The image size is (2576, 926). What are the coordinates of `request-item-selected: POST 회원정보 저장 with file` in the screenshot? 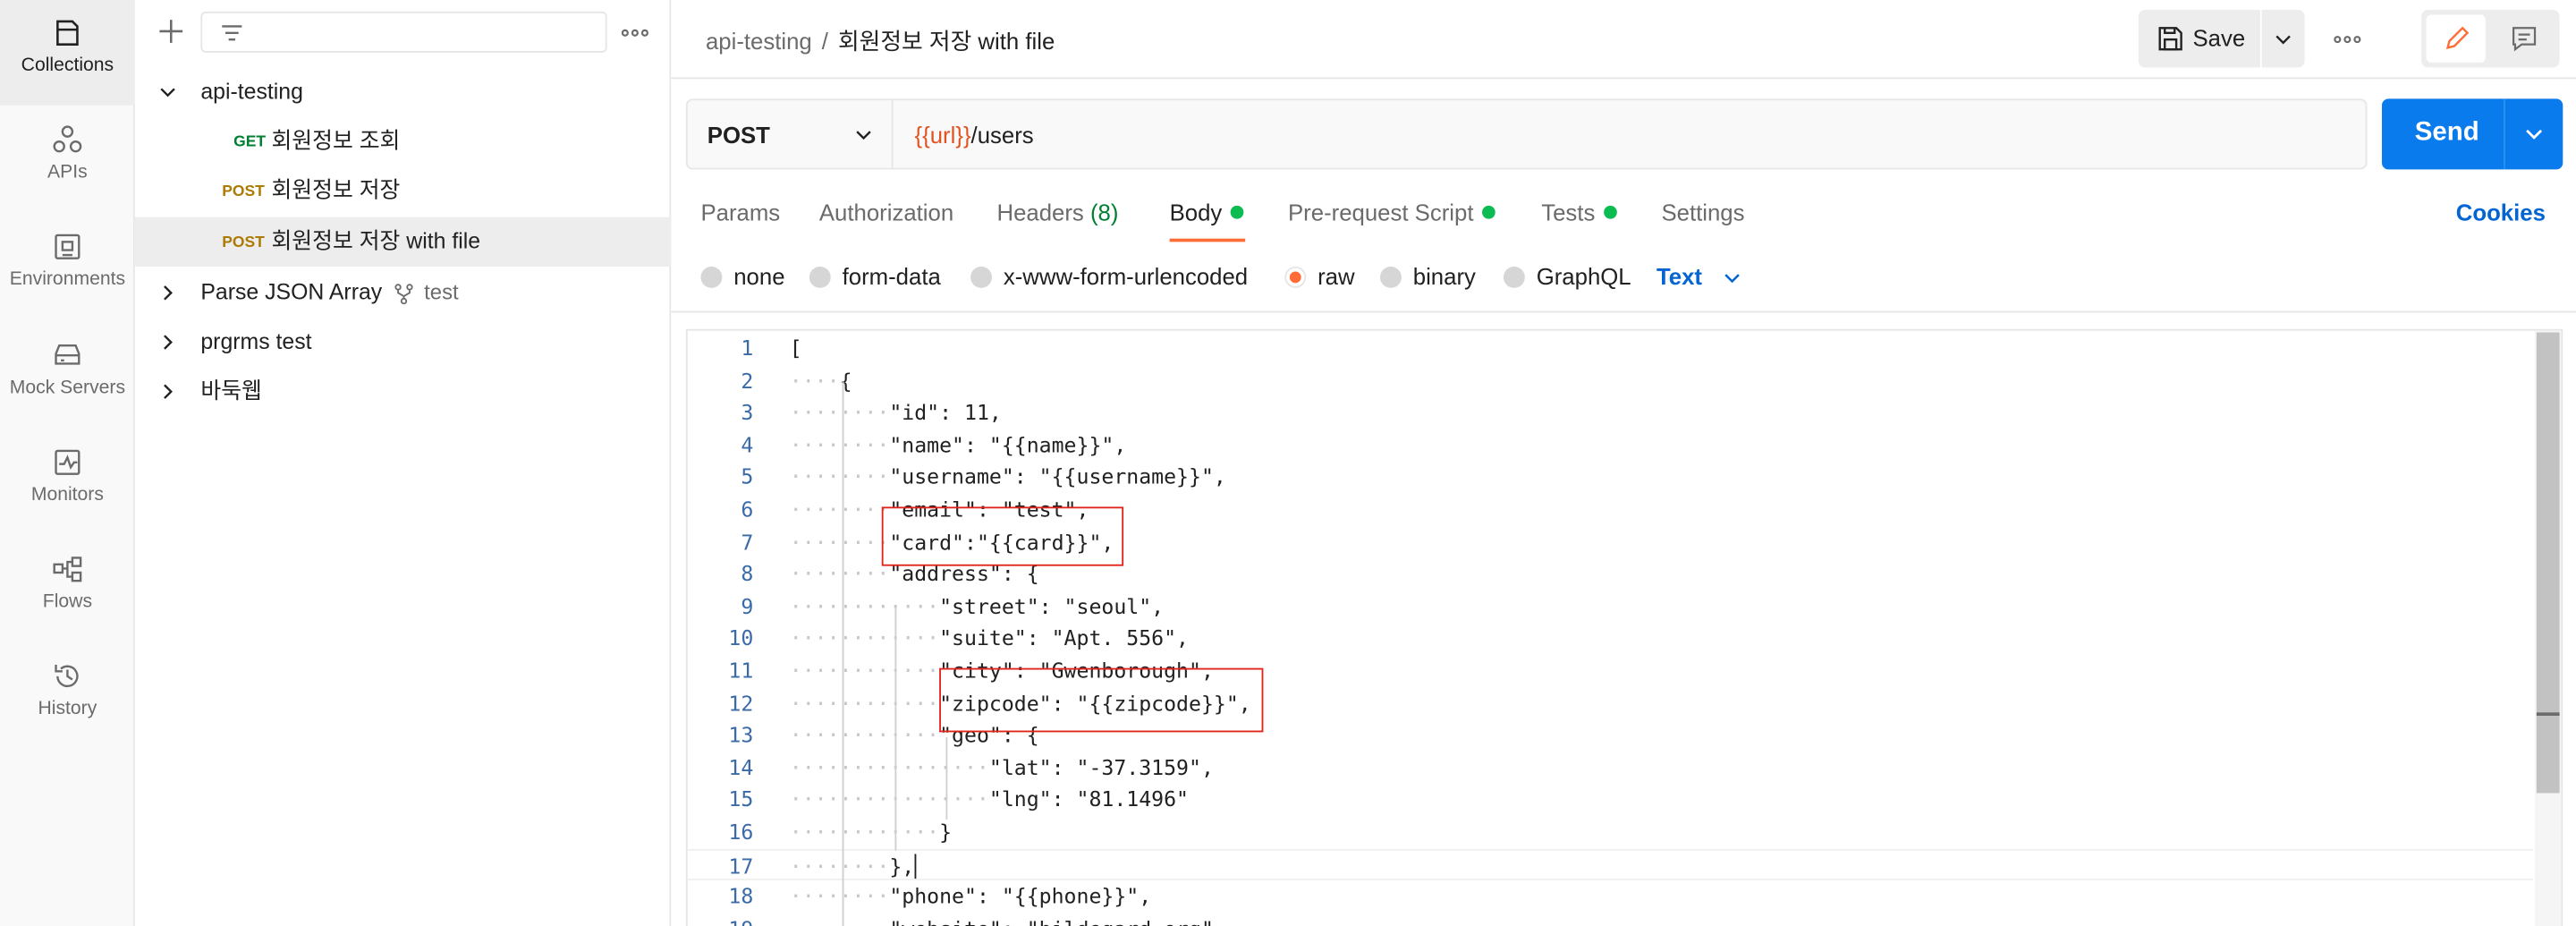 It's located at (403, 242).